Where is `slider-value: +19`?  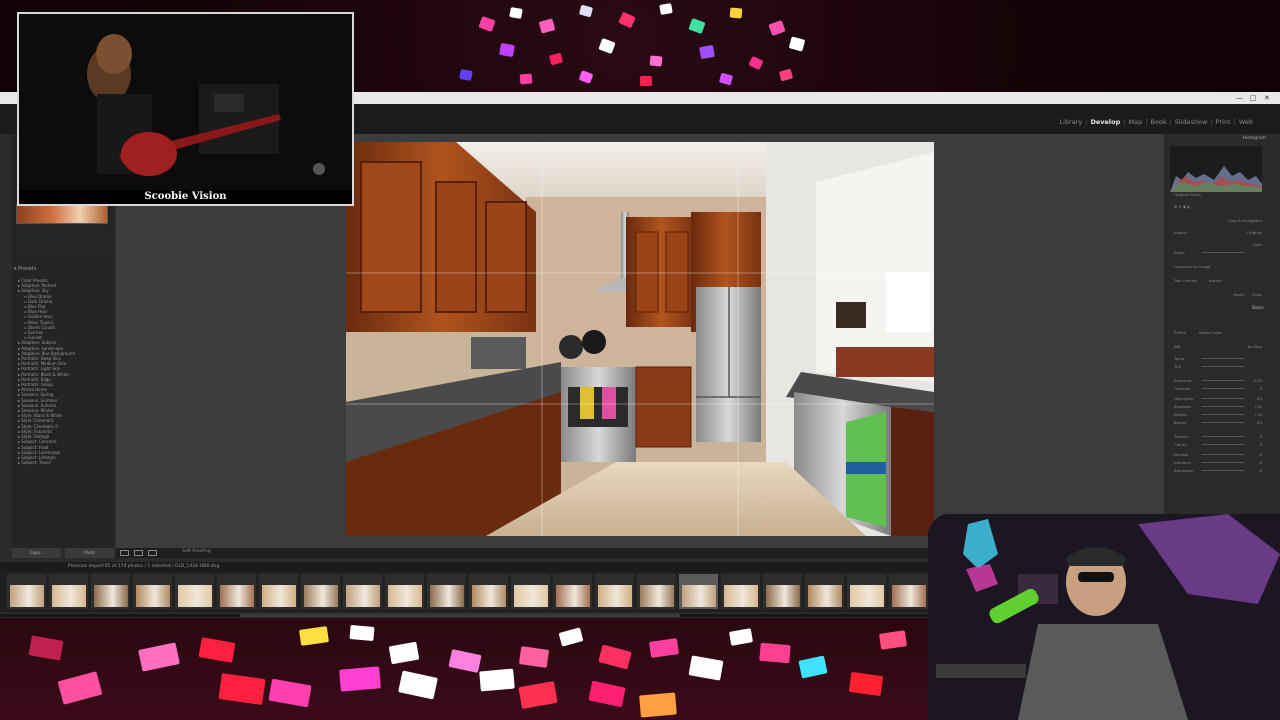
slider-value: +19 is located at coordinates (1258, 414).